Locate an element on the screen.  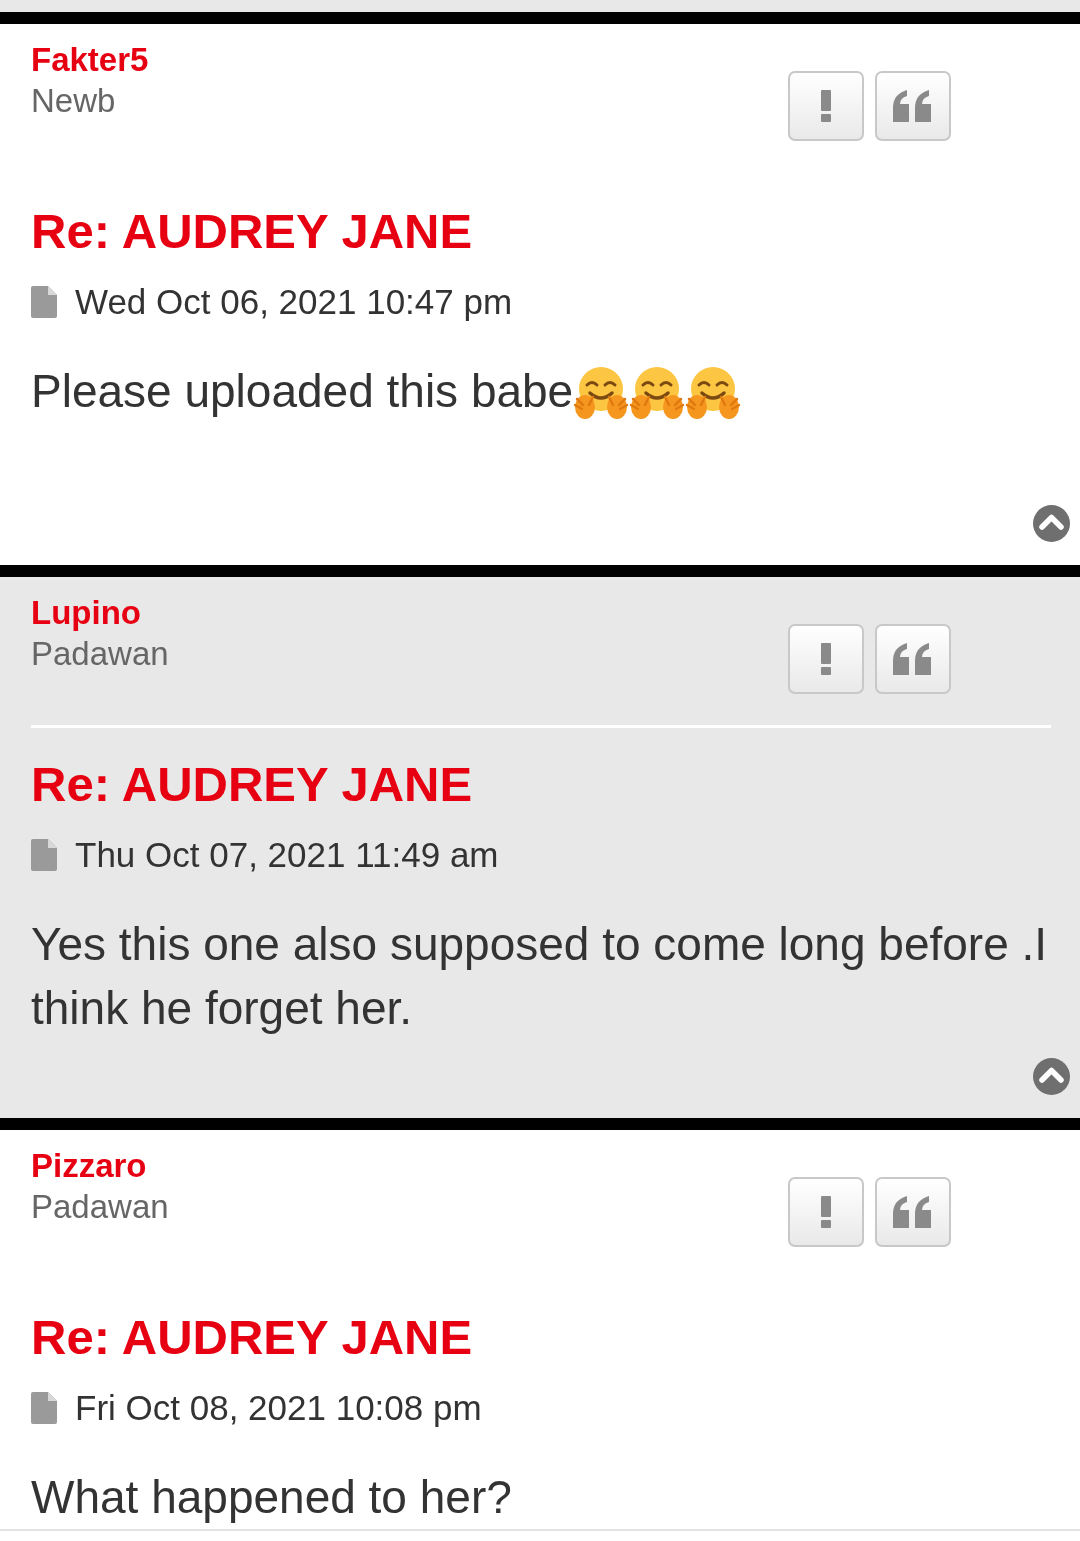
post-date: Wed Oct 06, 2021 10:47 pm is located at coordinates (294, 302).